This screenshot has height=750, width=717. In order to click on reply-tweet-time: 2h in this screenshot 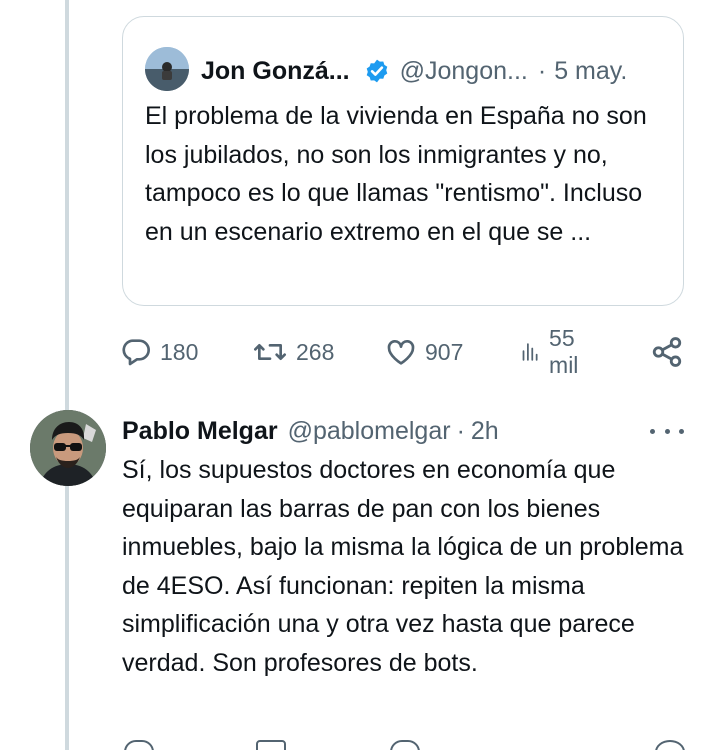, I will do `click(485, 431)`.